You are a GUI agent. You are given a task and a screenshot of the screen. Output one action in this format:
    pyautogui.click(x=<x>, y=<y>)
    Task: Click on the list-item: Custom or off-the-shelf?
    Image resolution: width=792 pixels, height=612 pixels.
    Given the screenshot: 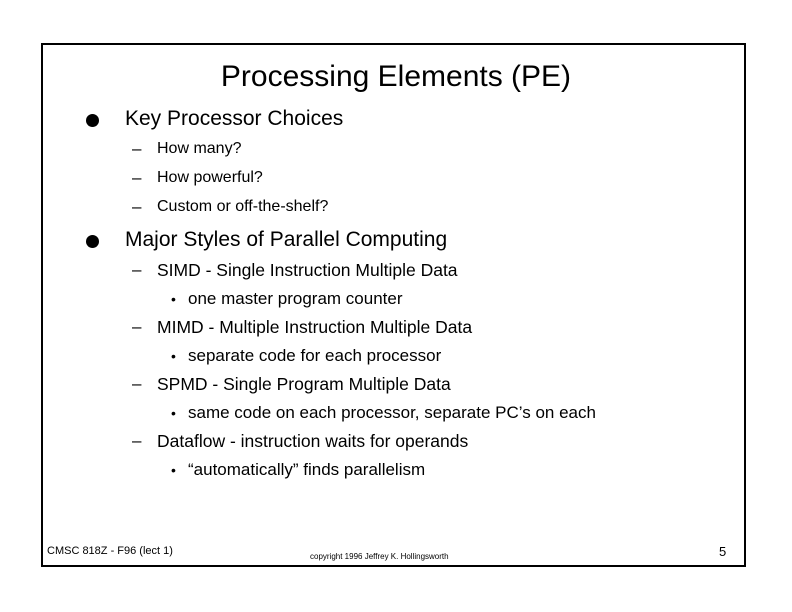 What is the action you would take?
    pyautogui.click(x=243, y=206)
    